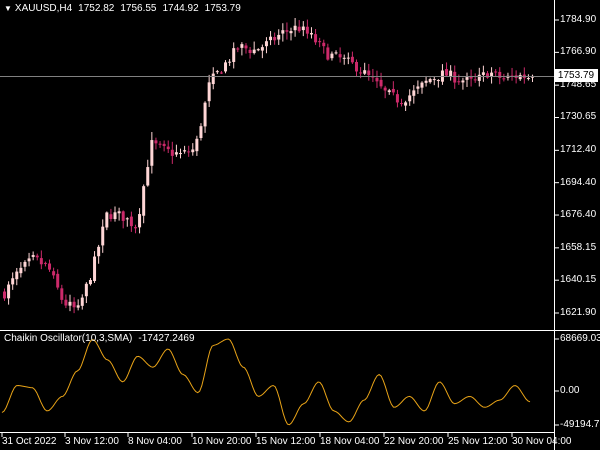  I want to click on current-price-tag: 1753.79, so click(576, 75).